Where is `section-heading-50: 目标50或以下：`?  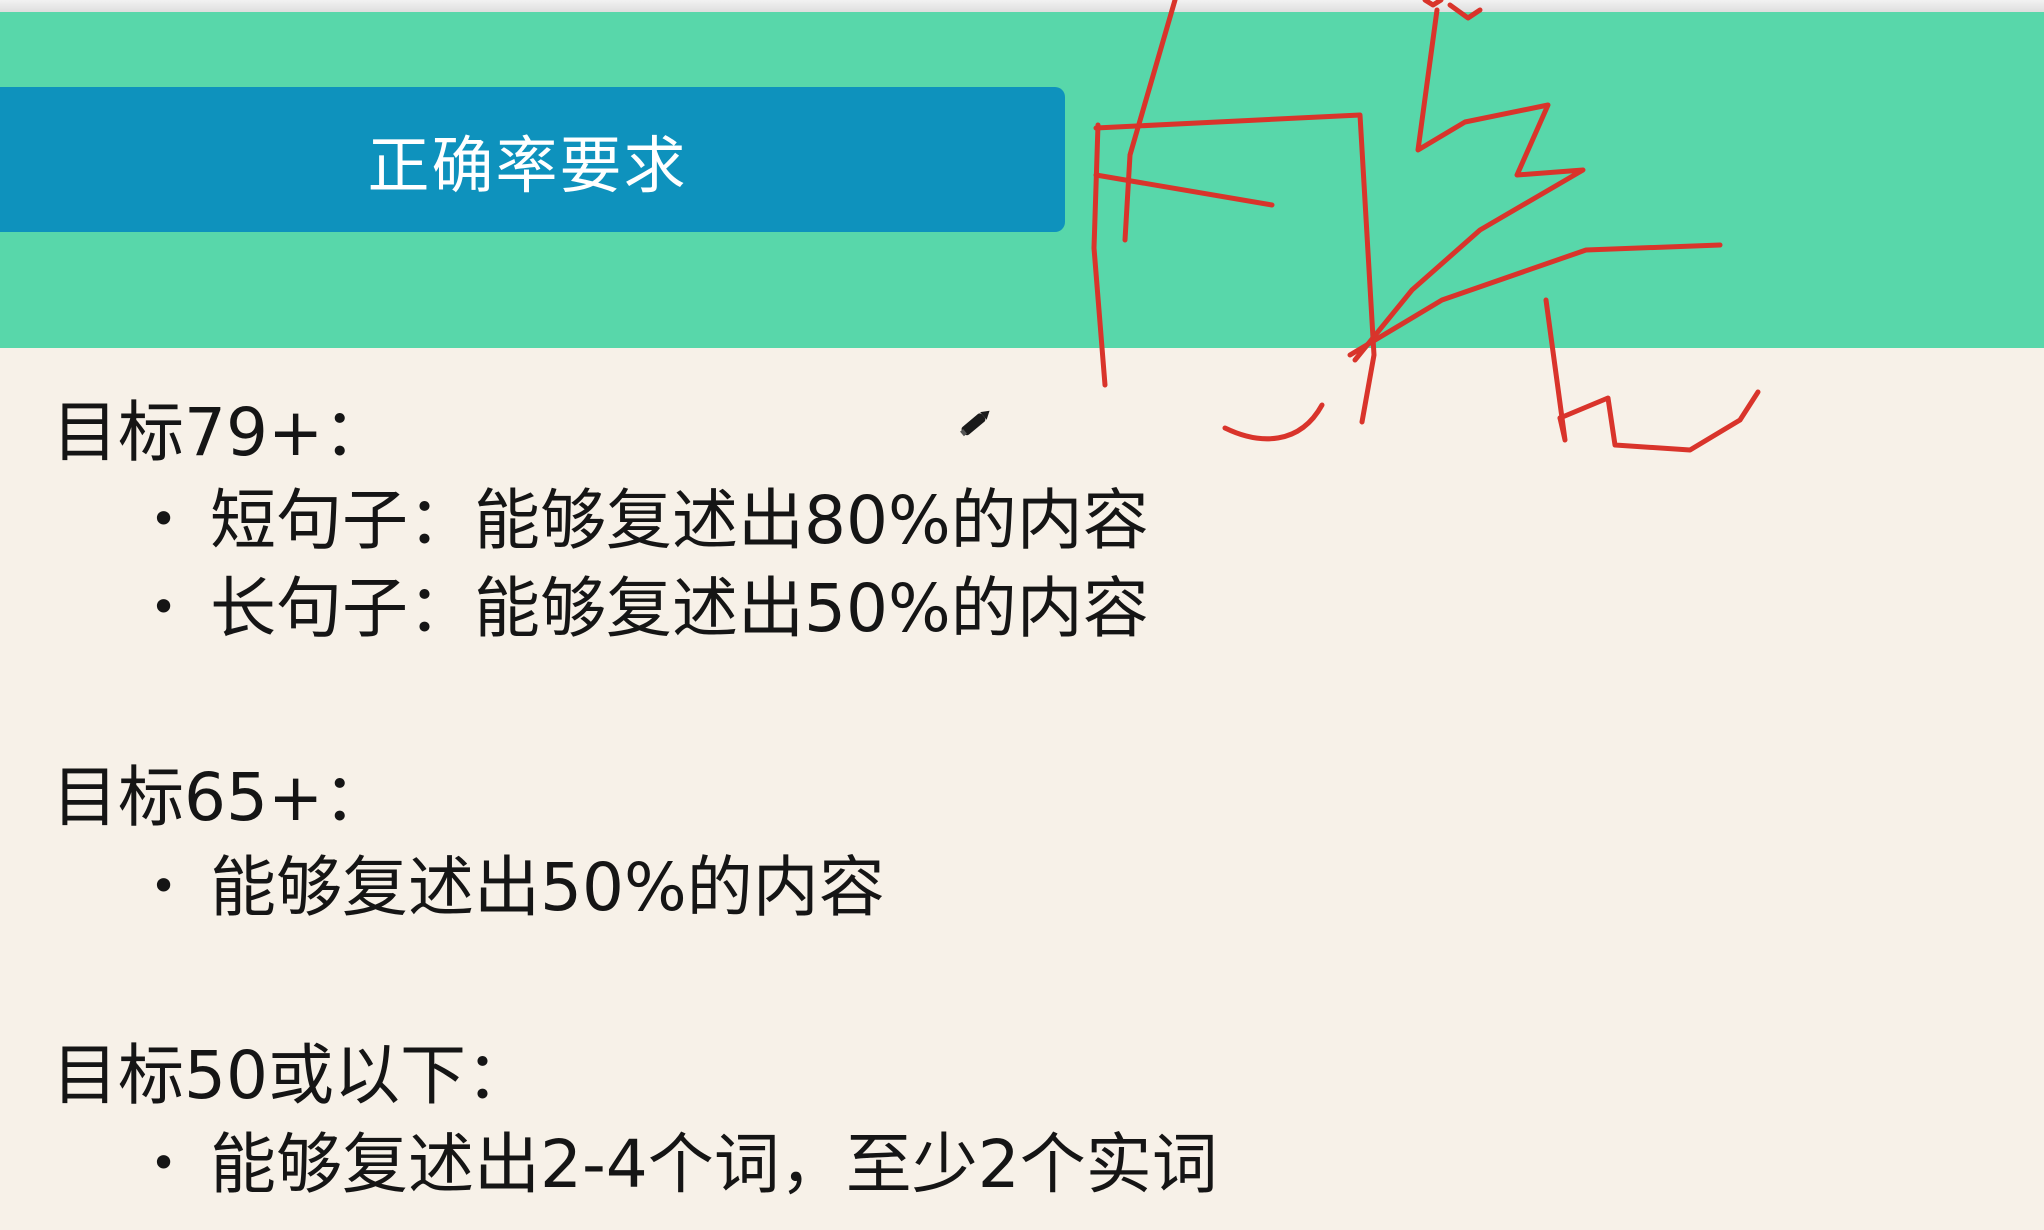
section-heading-50: 目标50或以下： is located at coordinates (292, 1075).